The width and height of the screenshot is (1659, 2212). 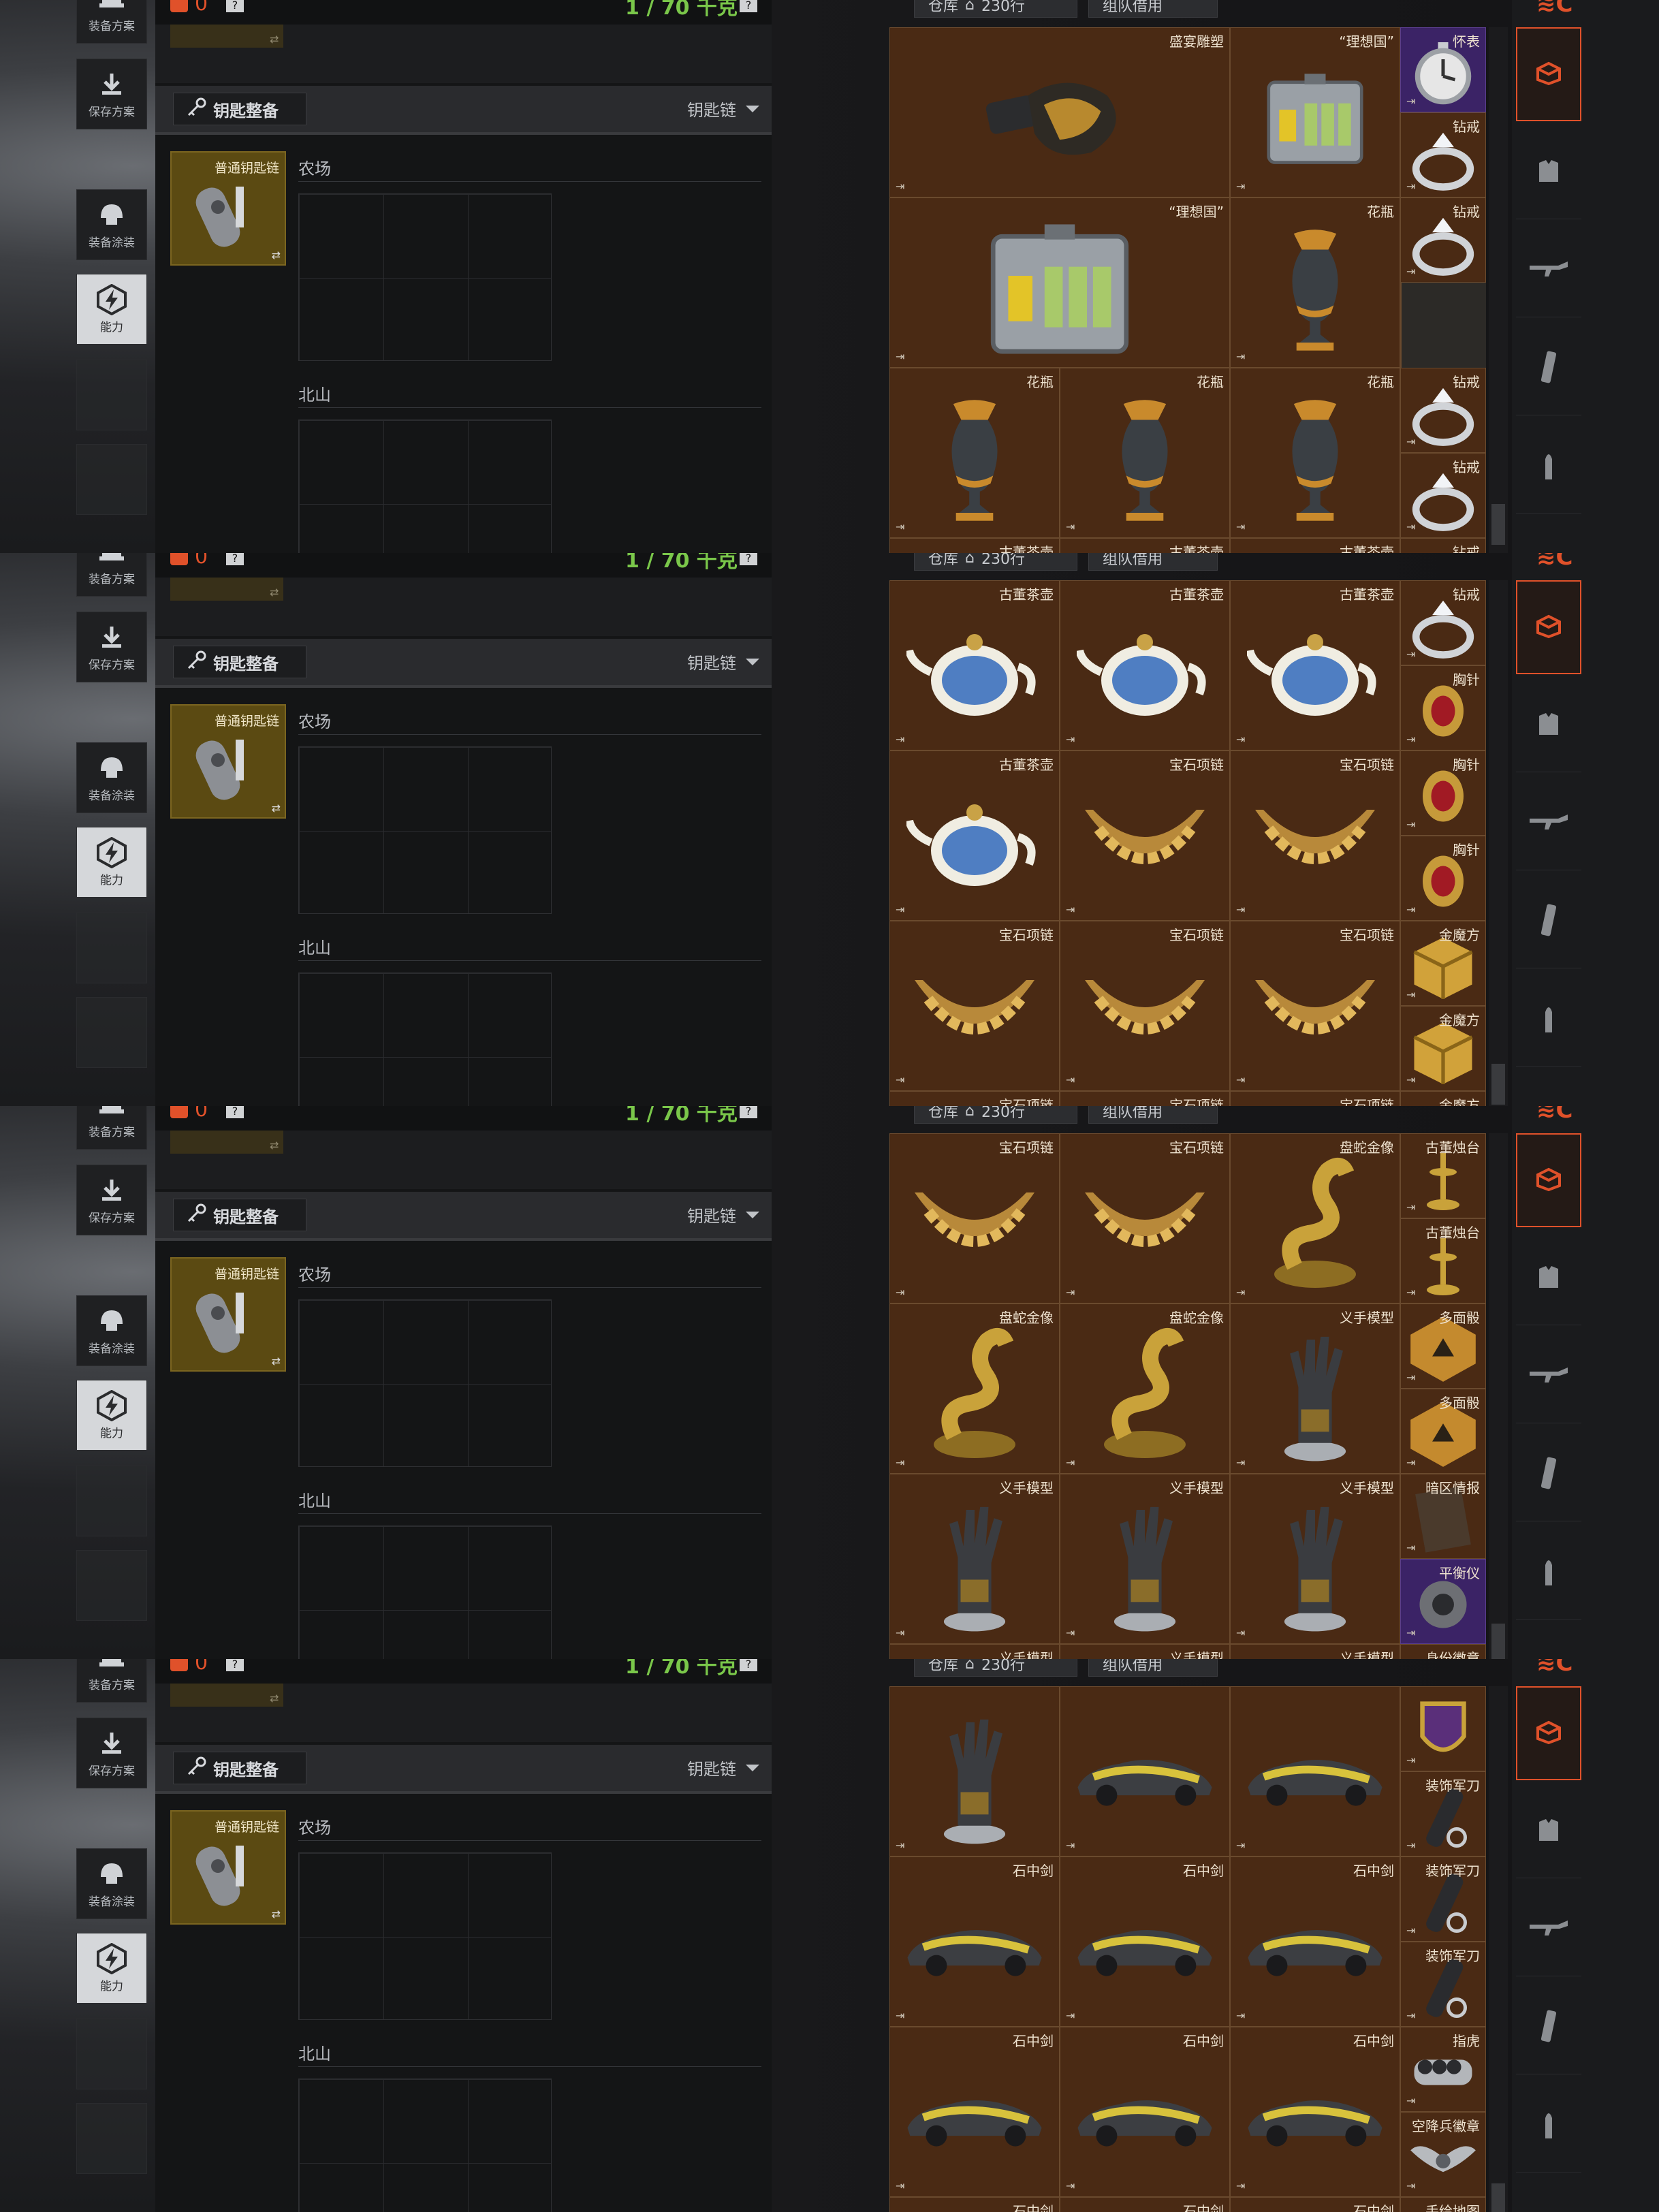 What do you see at coordinates (1443, 545) in the screenshot?
I see `inventory-item: 钻戒` at bounding box center [1443, 545].